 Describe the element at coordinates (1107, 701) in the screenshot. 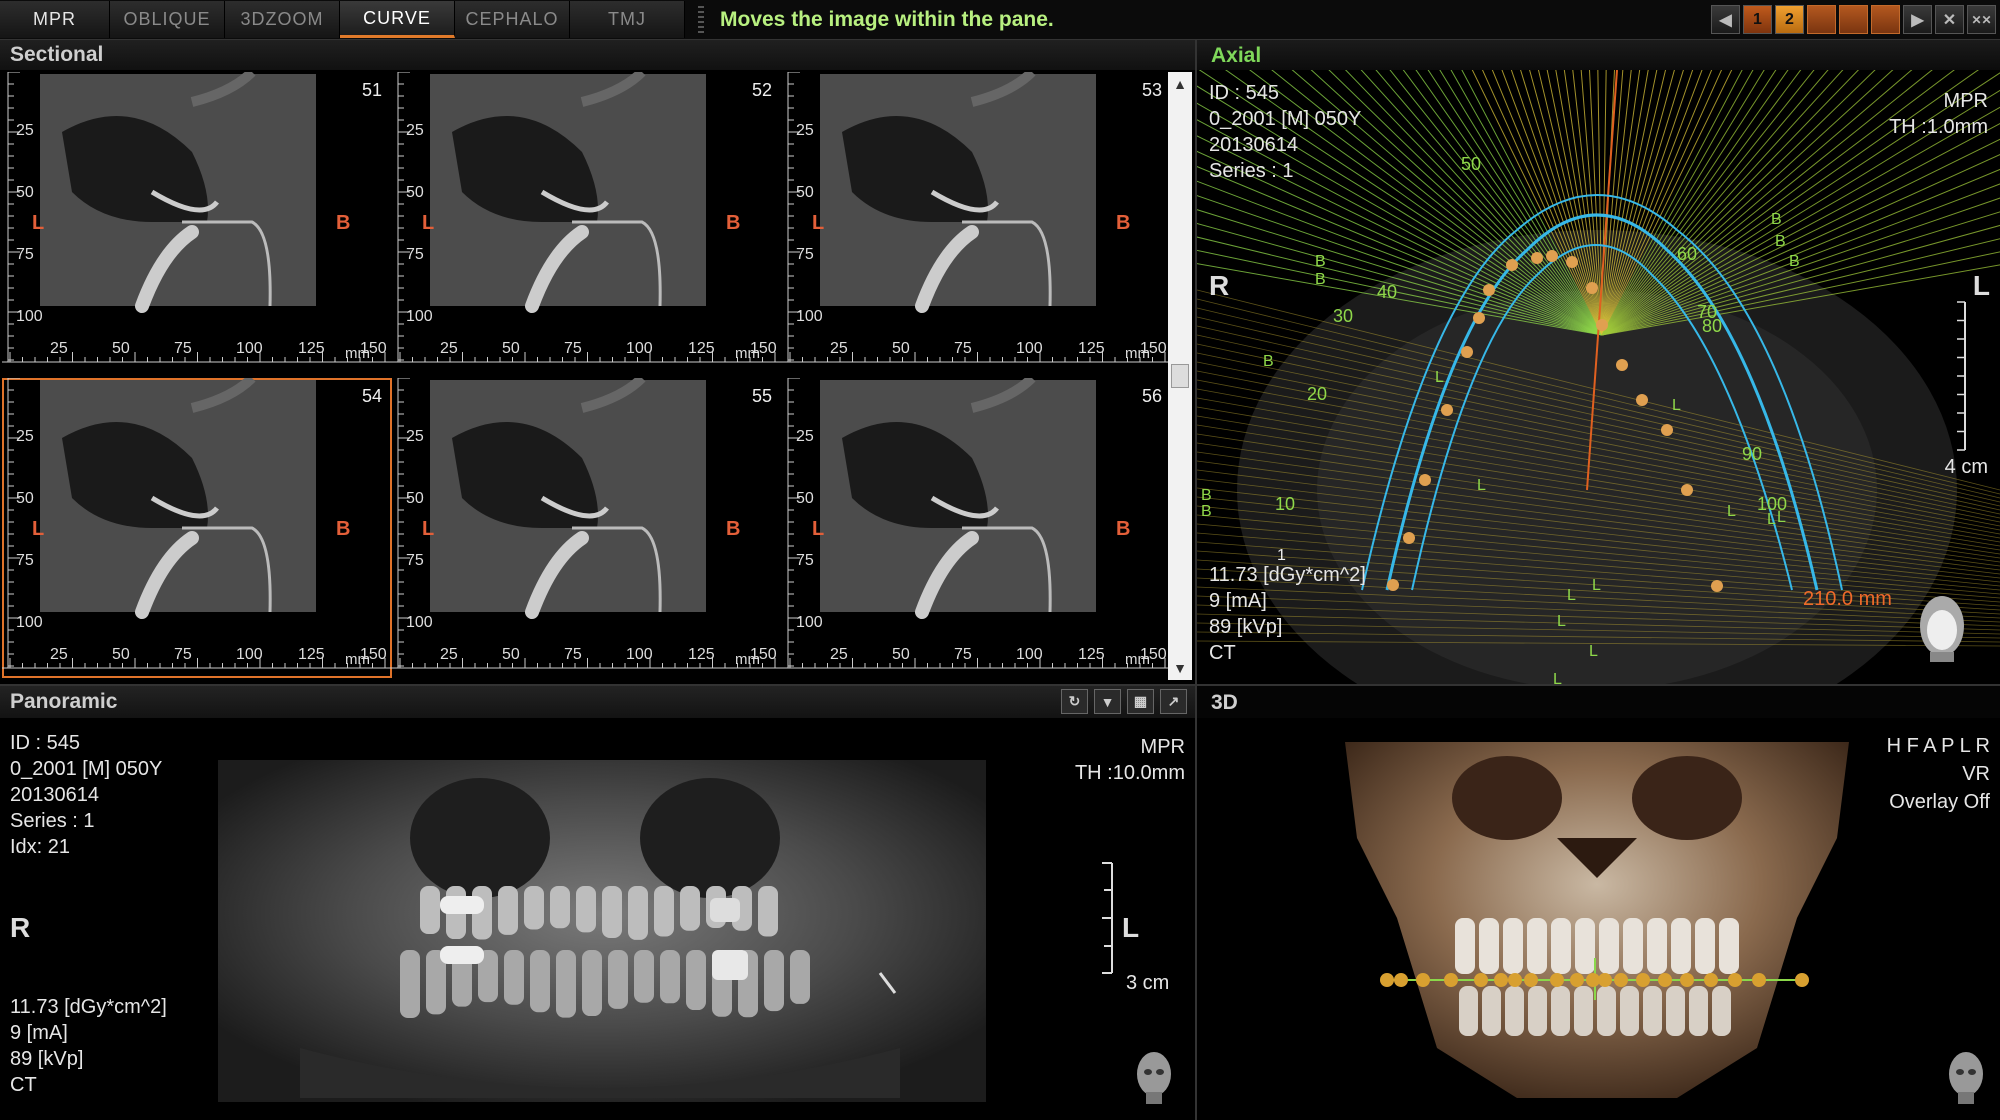

I see `filter-icon: ▼` at that location.